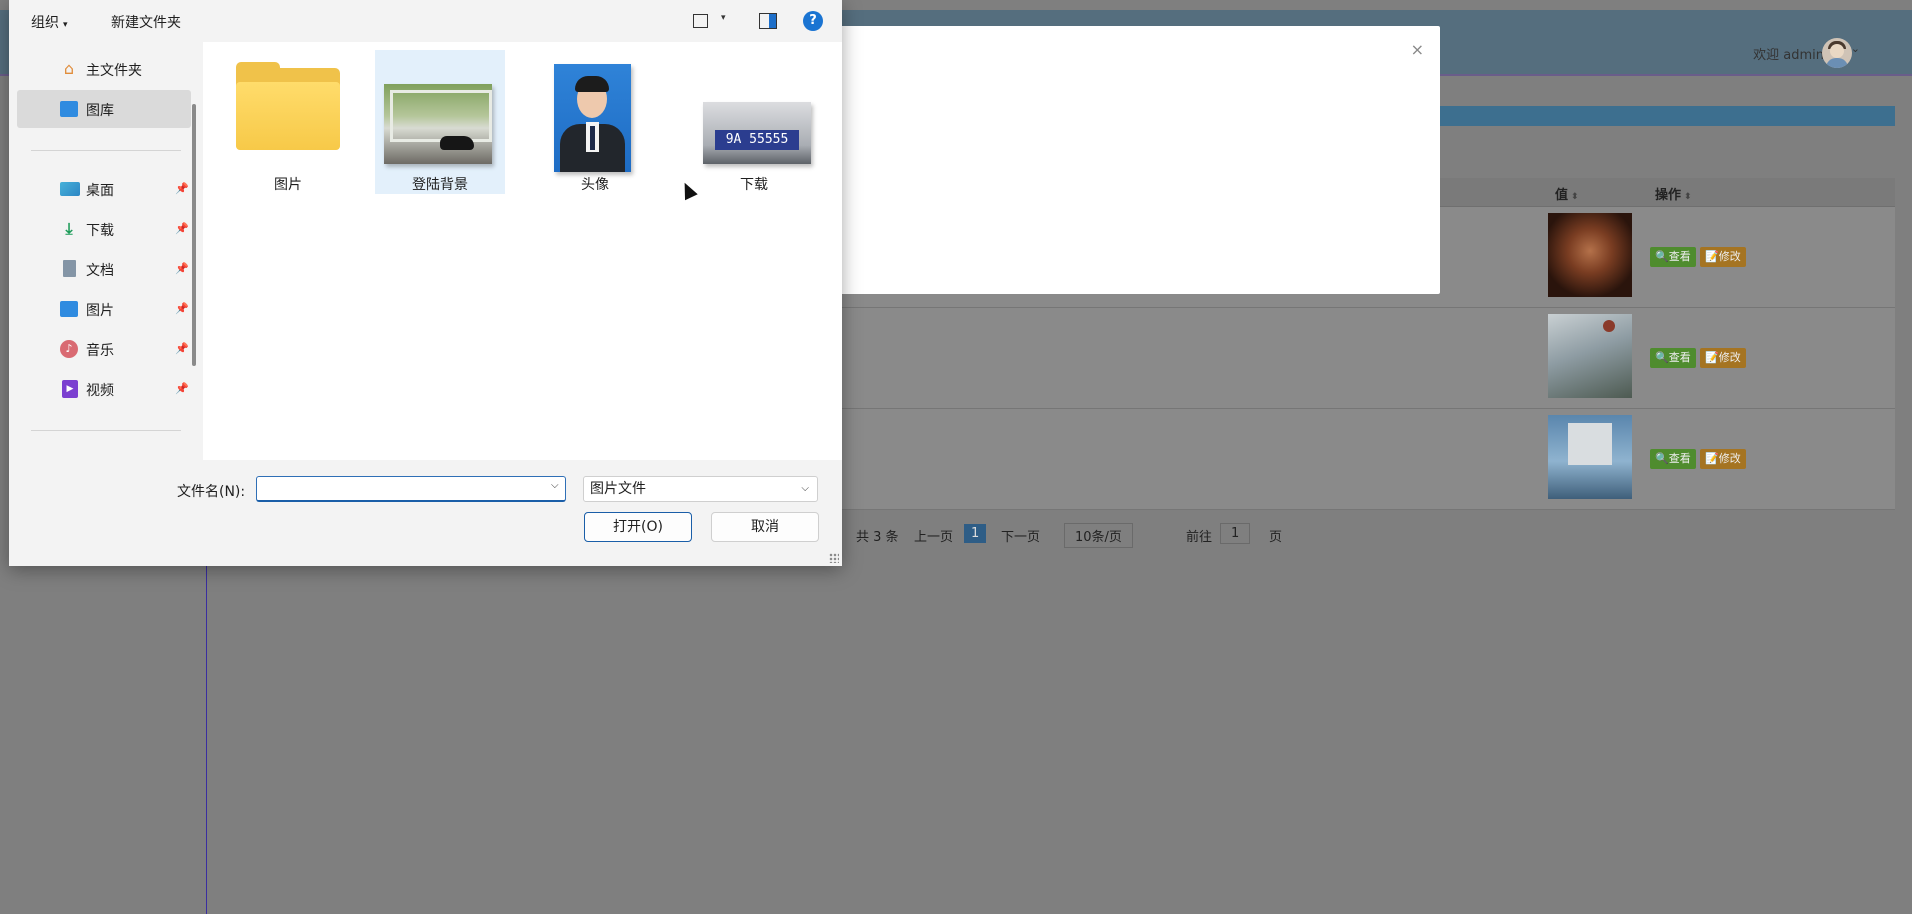  What do you see at coordinates (768, 21) in the screenshot?
I see `preview-pane-icon` at bounding box center [768, 21].